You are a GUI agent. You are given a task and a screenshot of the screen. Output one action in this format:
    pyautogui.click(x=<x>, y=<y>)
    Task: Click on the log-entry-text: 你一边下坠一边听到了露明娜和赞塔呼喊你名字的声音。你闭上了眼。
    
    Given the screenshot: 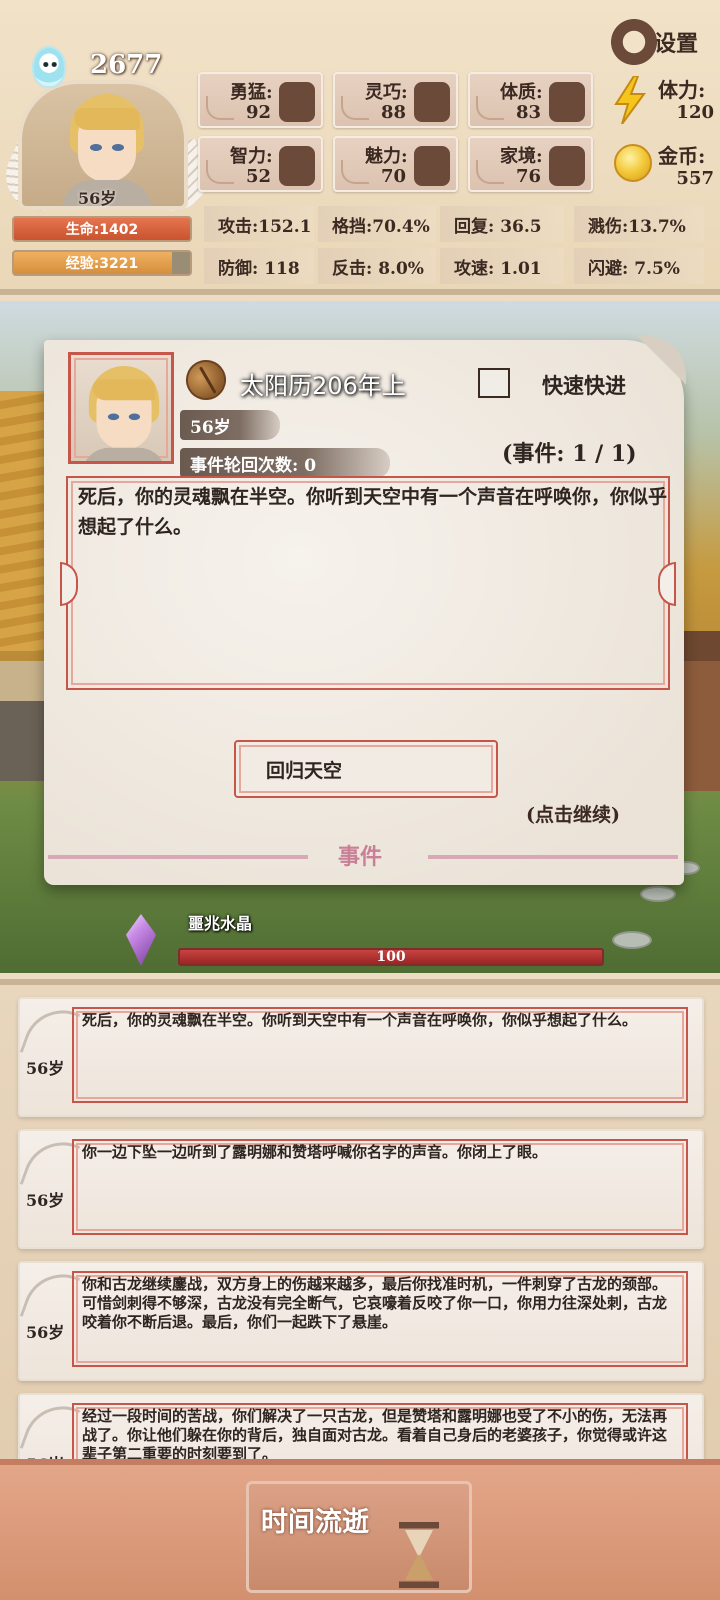 What is the action you would take?
    pyautogui.click(x=315, y=1152)
    